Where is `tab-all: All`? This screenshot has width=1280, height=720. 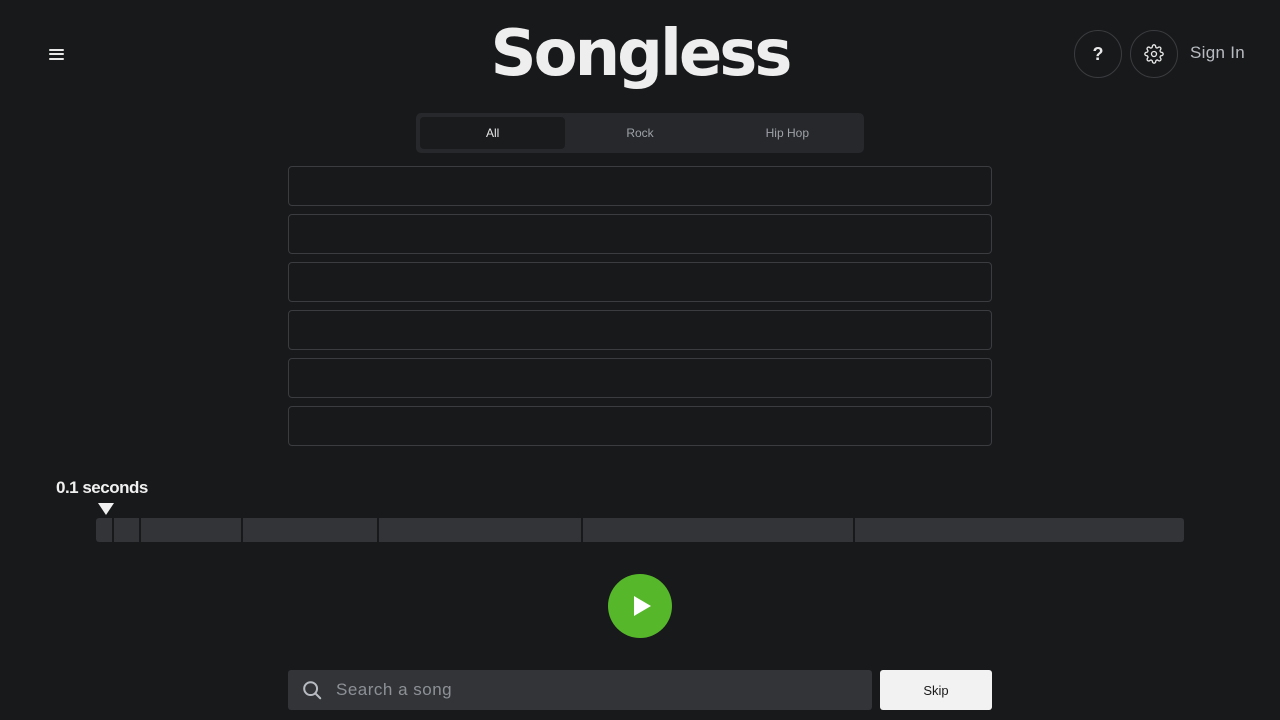 tab-all: All is located at coordinates (493, 133).